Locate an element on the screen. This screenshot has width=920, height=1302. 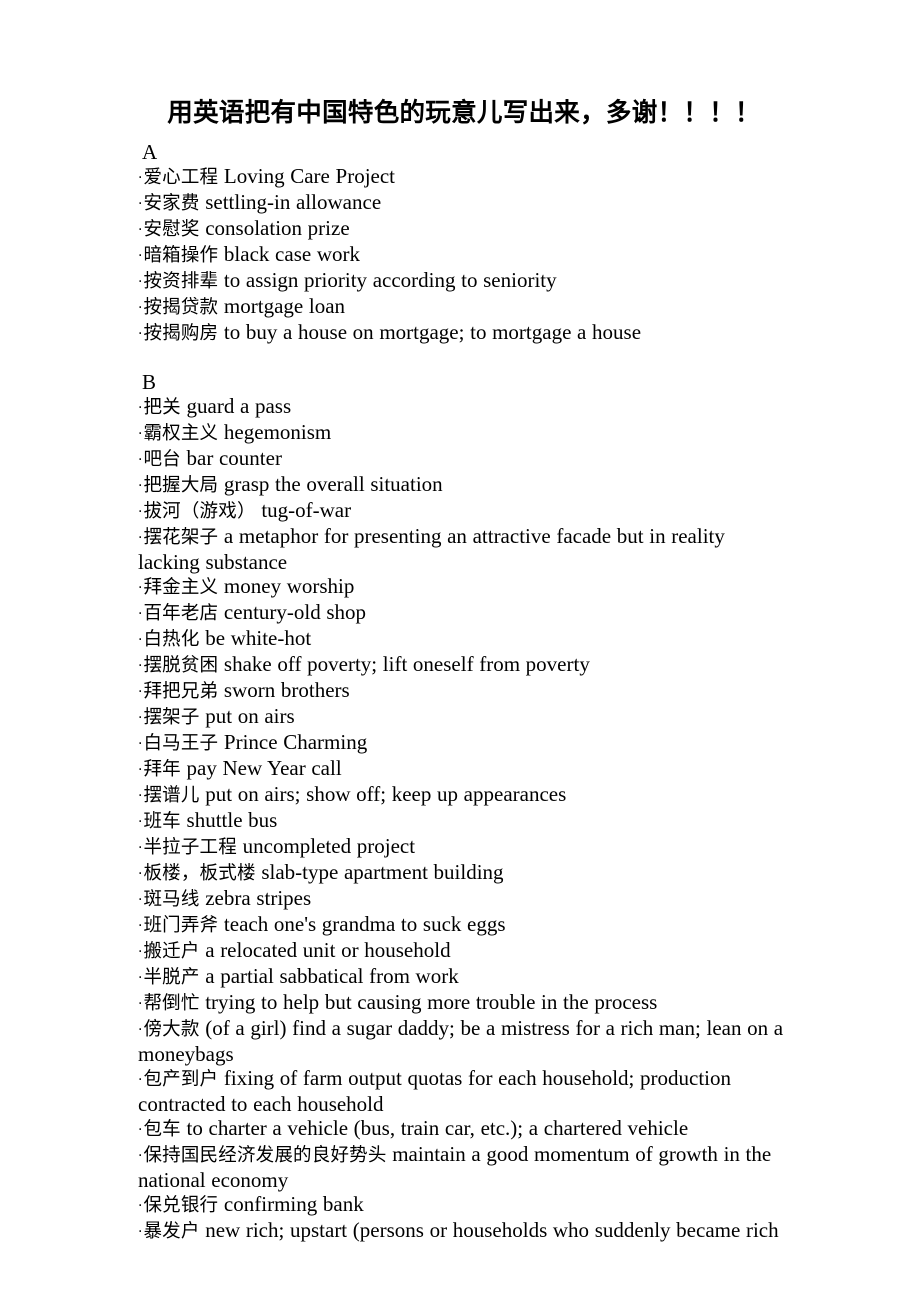
glossary-entry: ·板楼，板式楼 slab-type apartment building is located at coordinates (464, 873).